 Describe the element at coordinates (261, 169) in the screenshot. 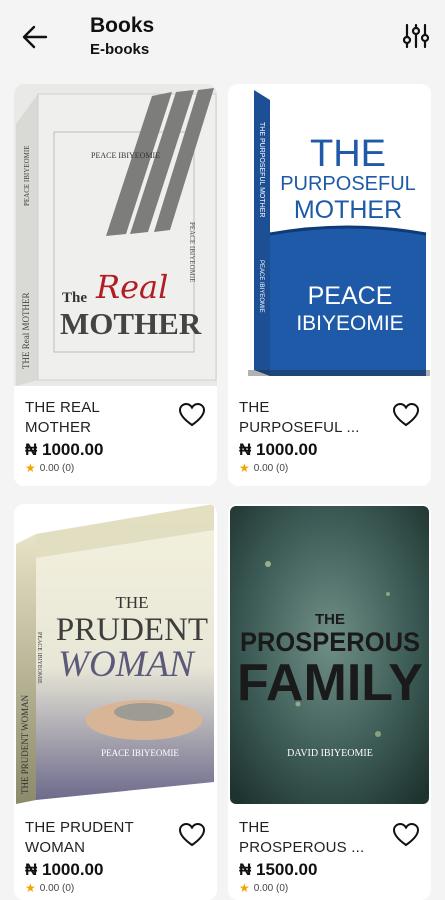

I see `cover-spine: THE PURPOSEFUL MOTHER` at that location.